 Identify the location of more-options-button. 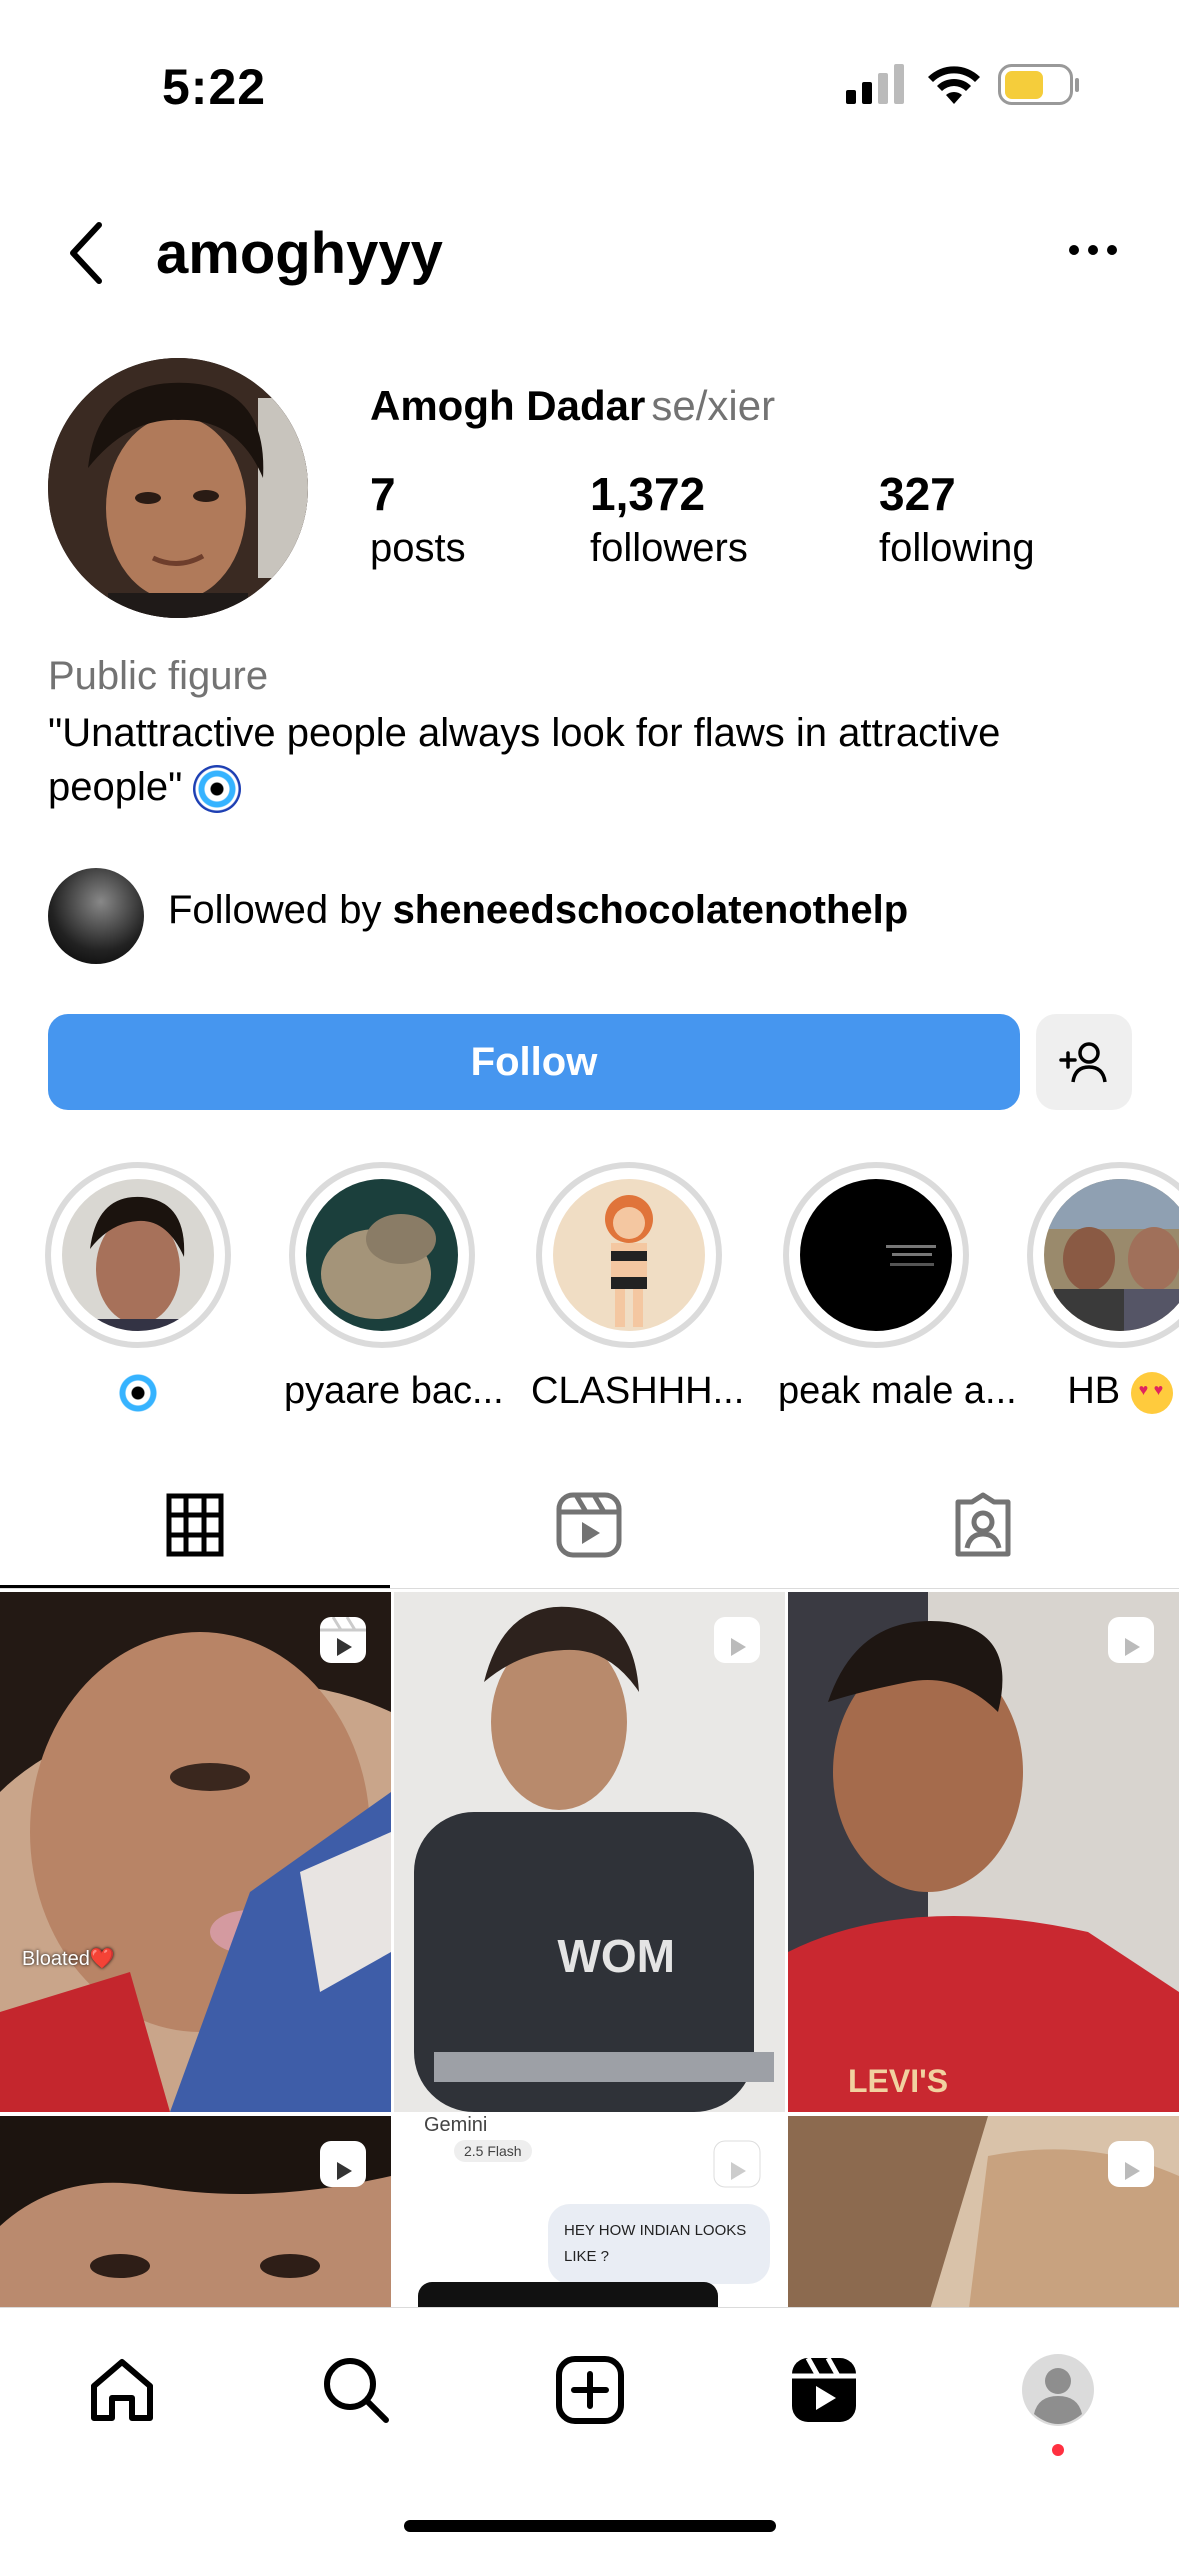
(1093, 250).